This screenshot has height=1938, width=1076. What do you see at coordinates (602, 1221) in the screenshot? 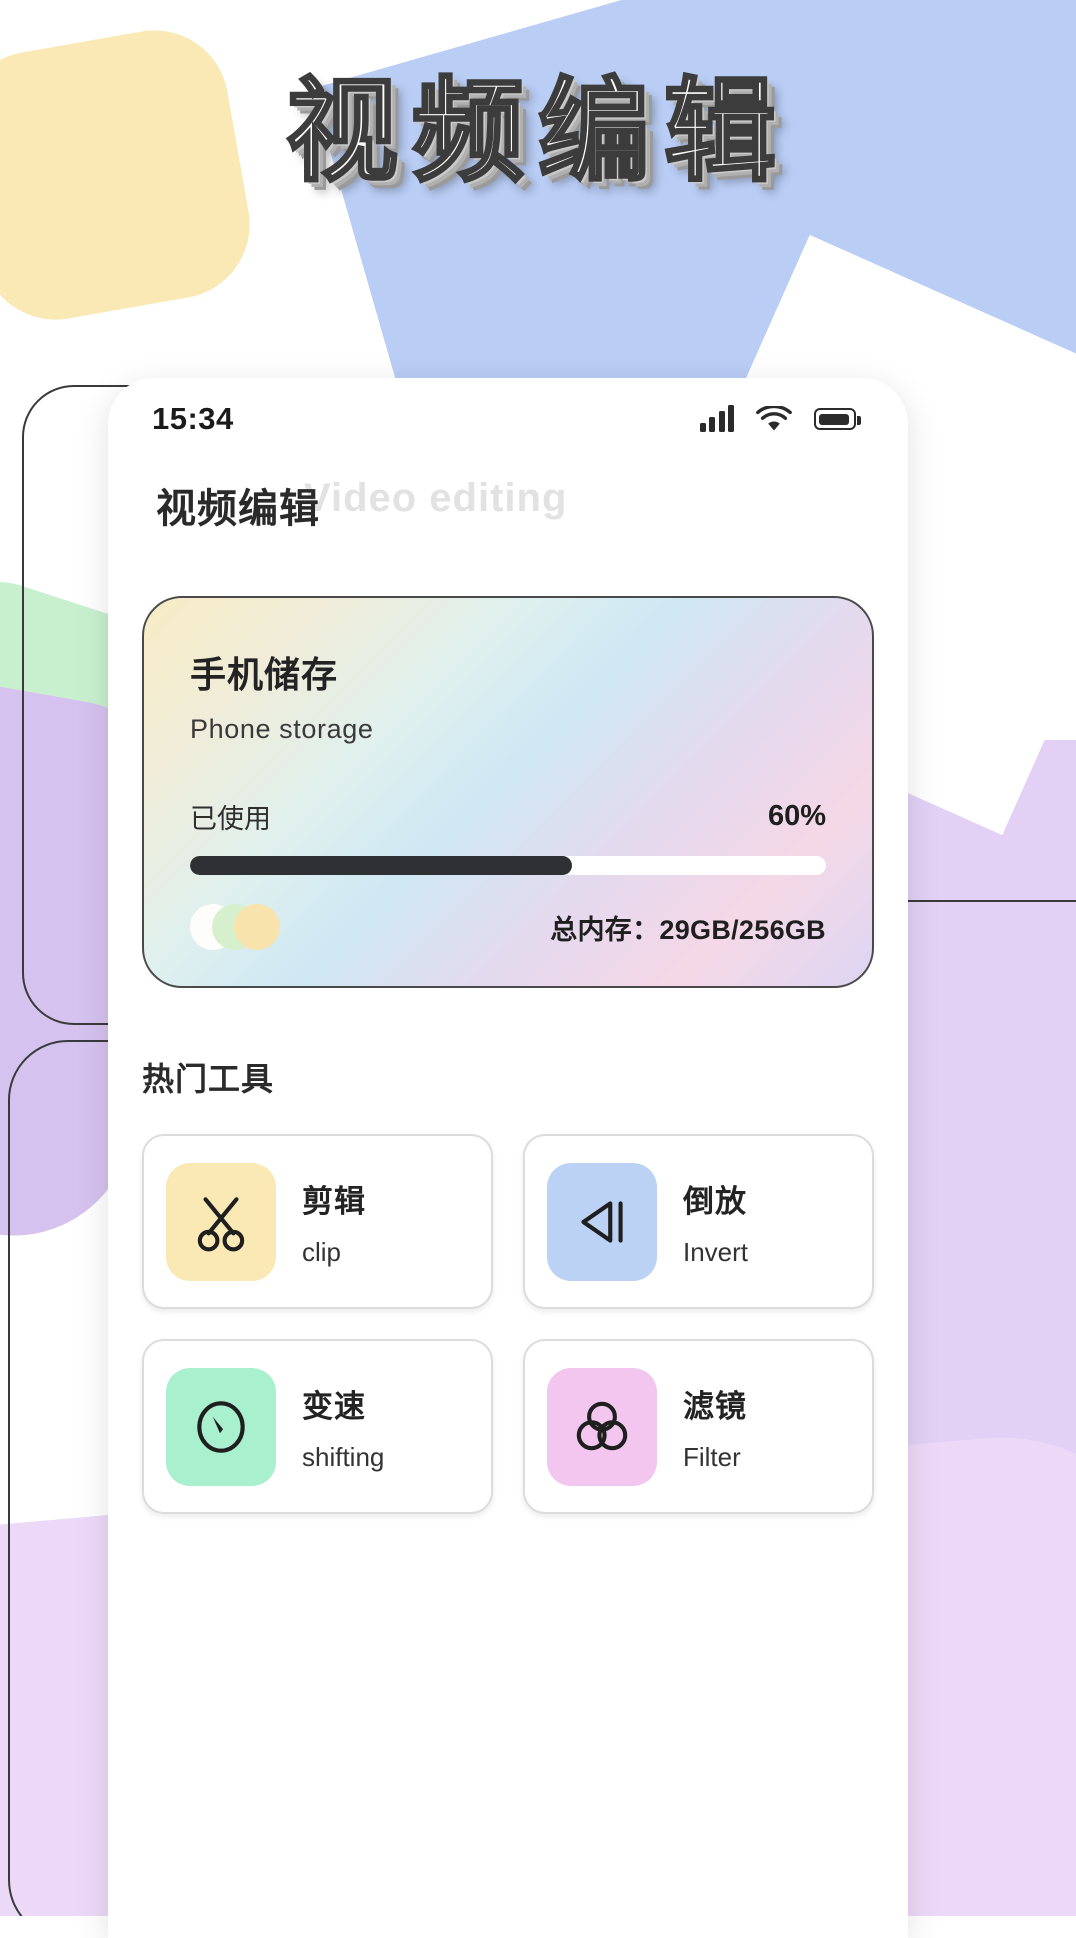
I see `reverse-play-icon` at bounding box center [602, 1221].